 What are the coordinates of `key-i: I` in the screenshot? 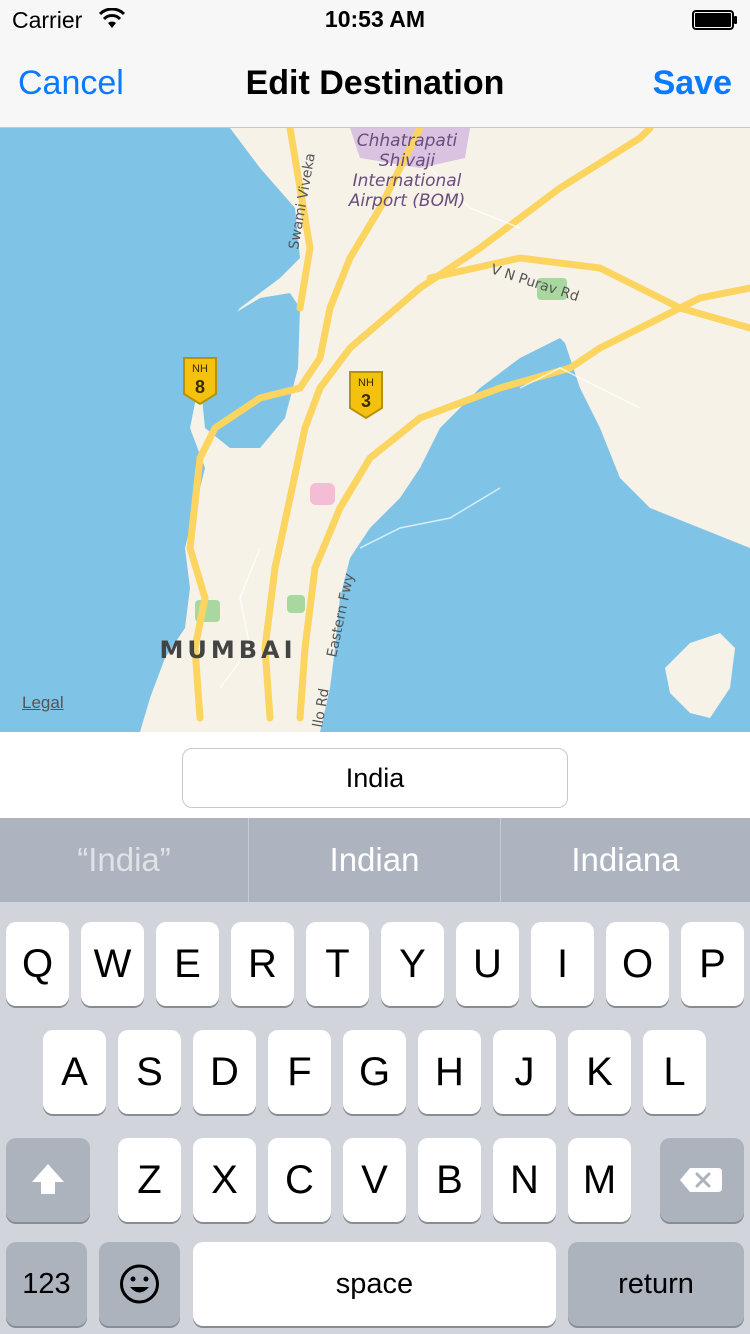 It's located at (562, 964).